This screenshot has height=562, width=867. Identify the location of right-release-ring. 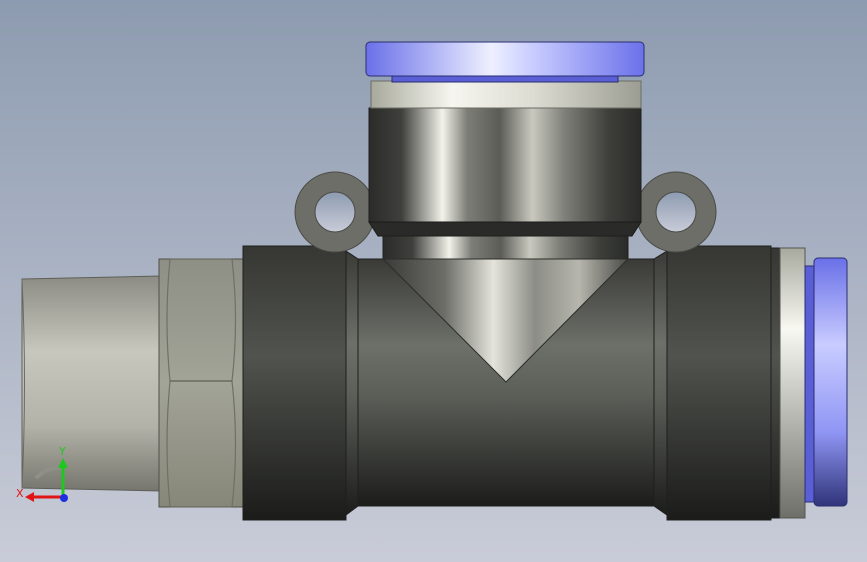
(792, 383).